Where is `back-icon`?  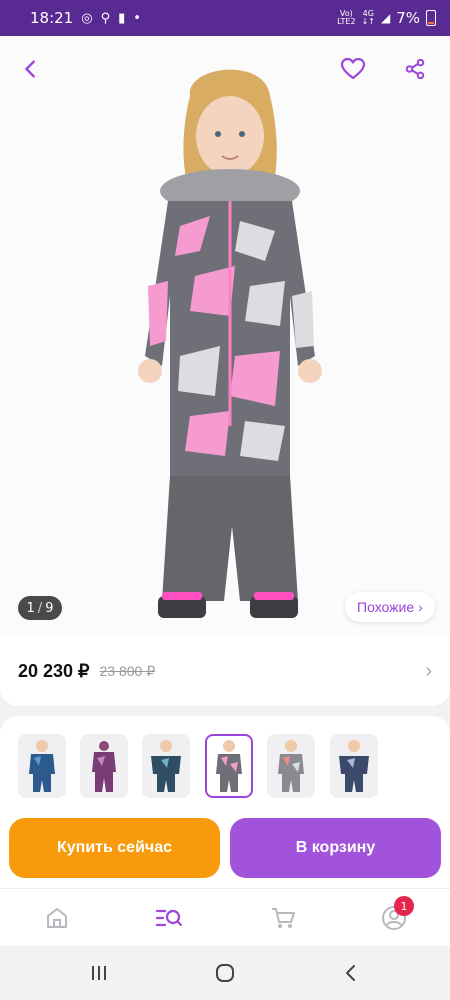
back-icon is located at coordinates (350, 973).